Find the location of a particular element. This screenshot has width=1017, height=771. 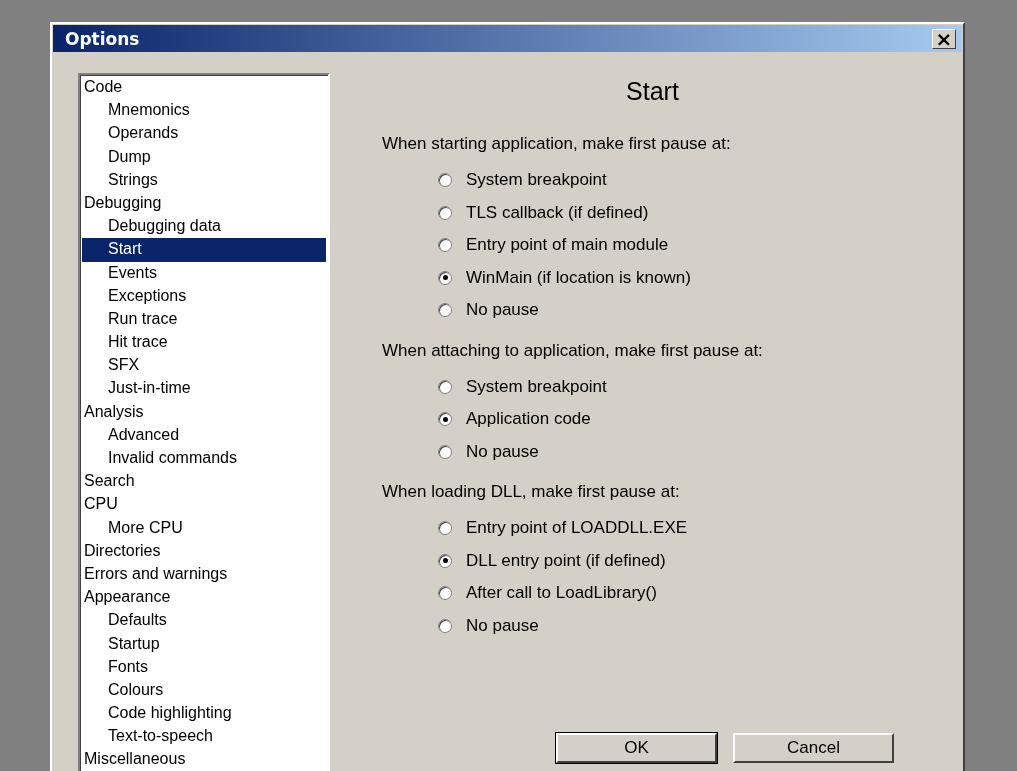

tree-item: Dump is located at coordinates (204, 157).